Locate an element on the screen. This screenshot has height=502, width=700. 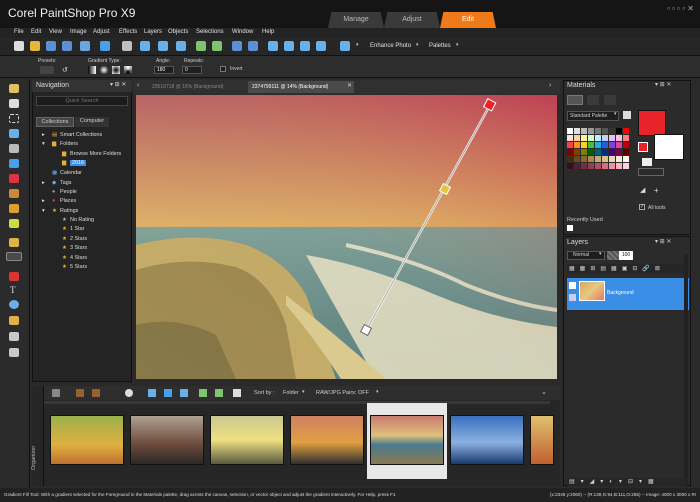
rotate-left-icon is located at coordinates (145, 46).